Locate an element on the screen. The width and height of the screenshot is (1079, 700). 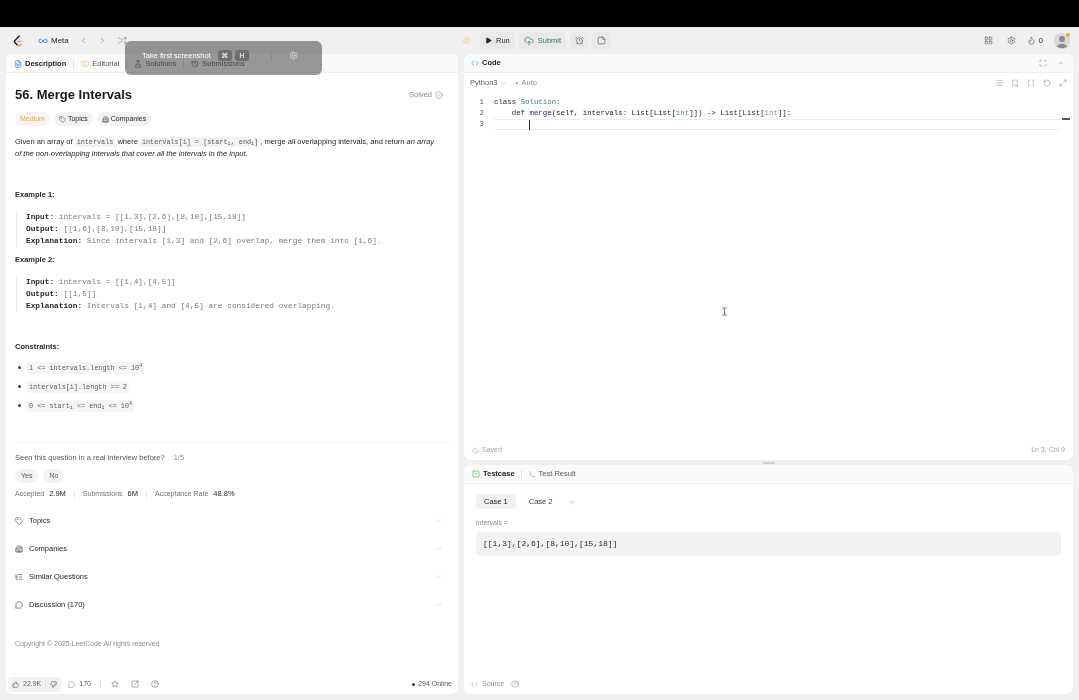
thumbs-down-icon is located at coordinates (54, 684).